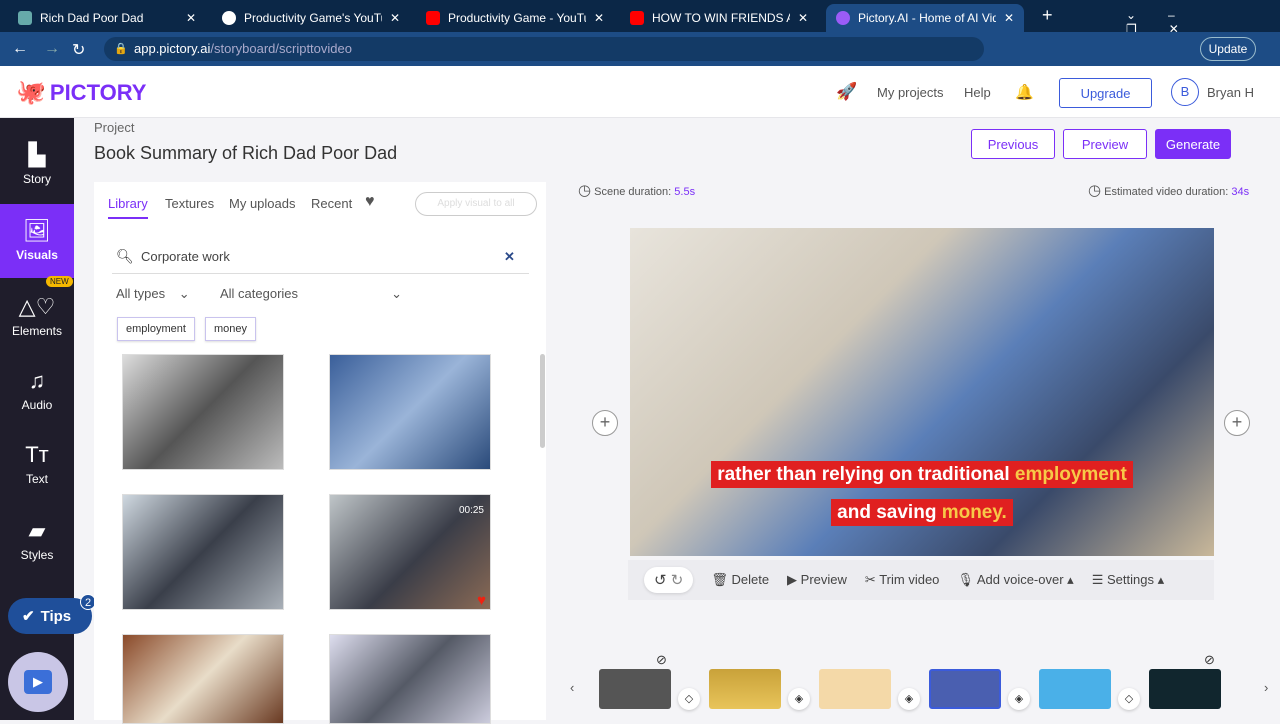 The height and width of the screenshot is (724, 1280). What do you see at coordinates (910, 92) in the screenshot?
I see `my-projects-link: My projects` at bounding box center [910, 92].